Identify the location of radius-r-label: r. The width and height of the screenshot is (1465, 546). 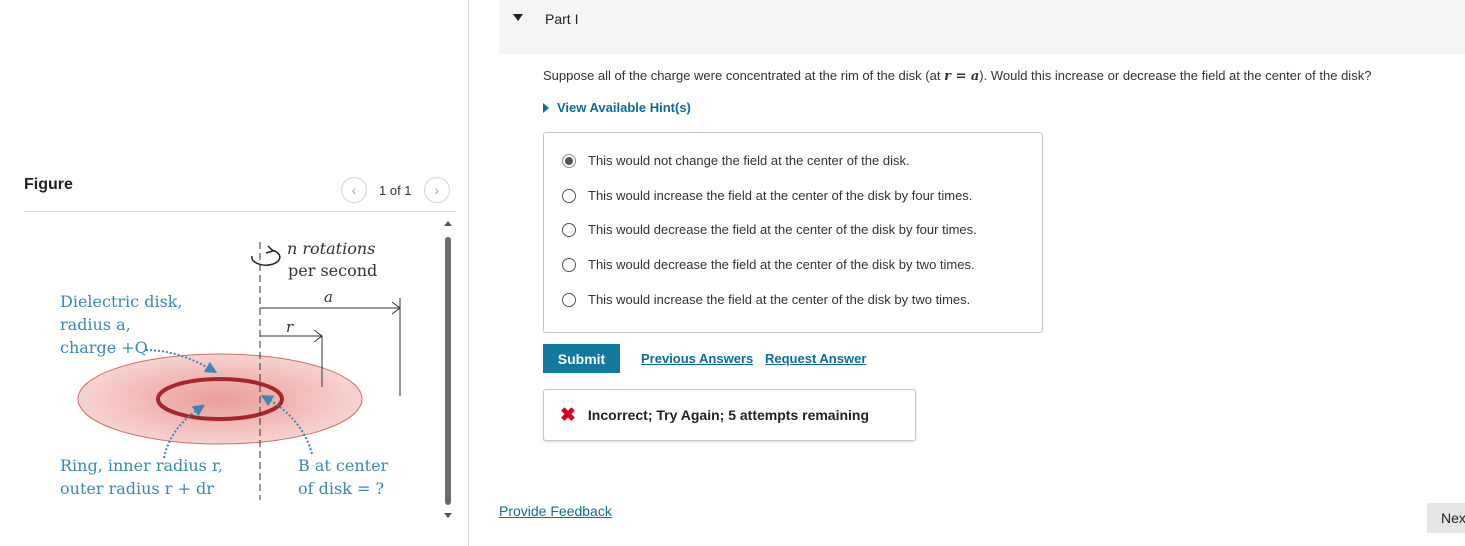
(290, 327).